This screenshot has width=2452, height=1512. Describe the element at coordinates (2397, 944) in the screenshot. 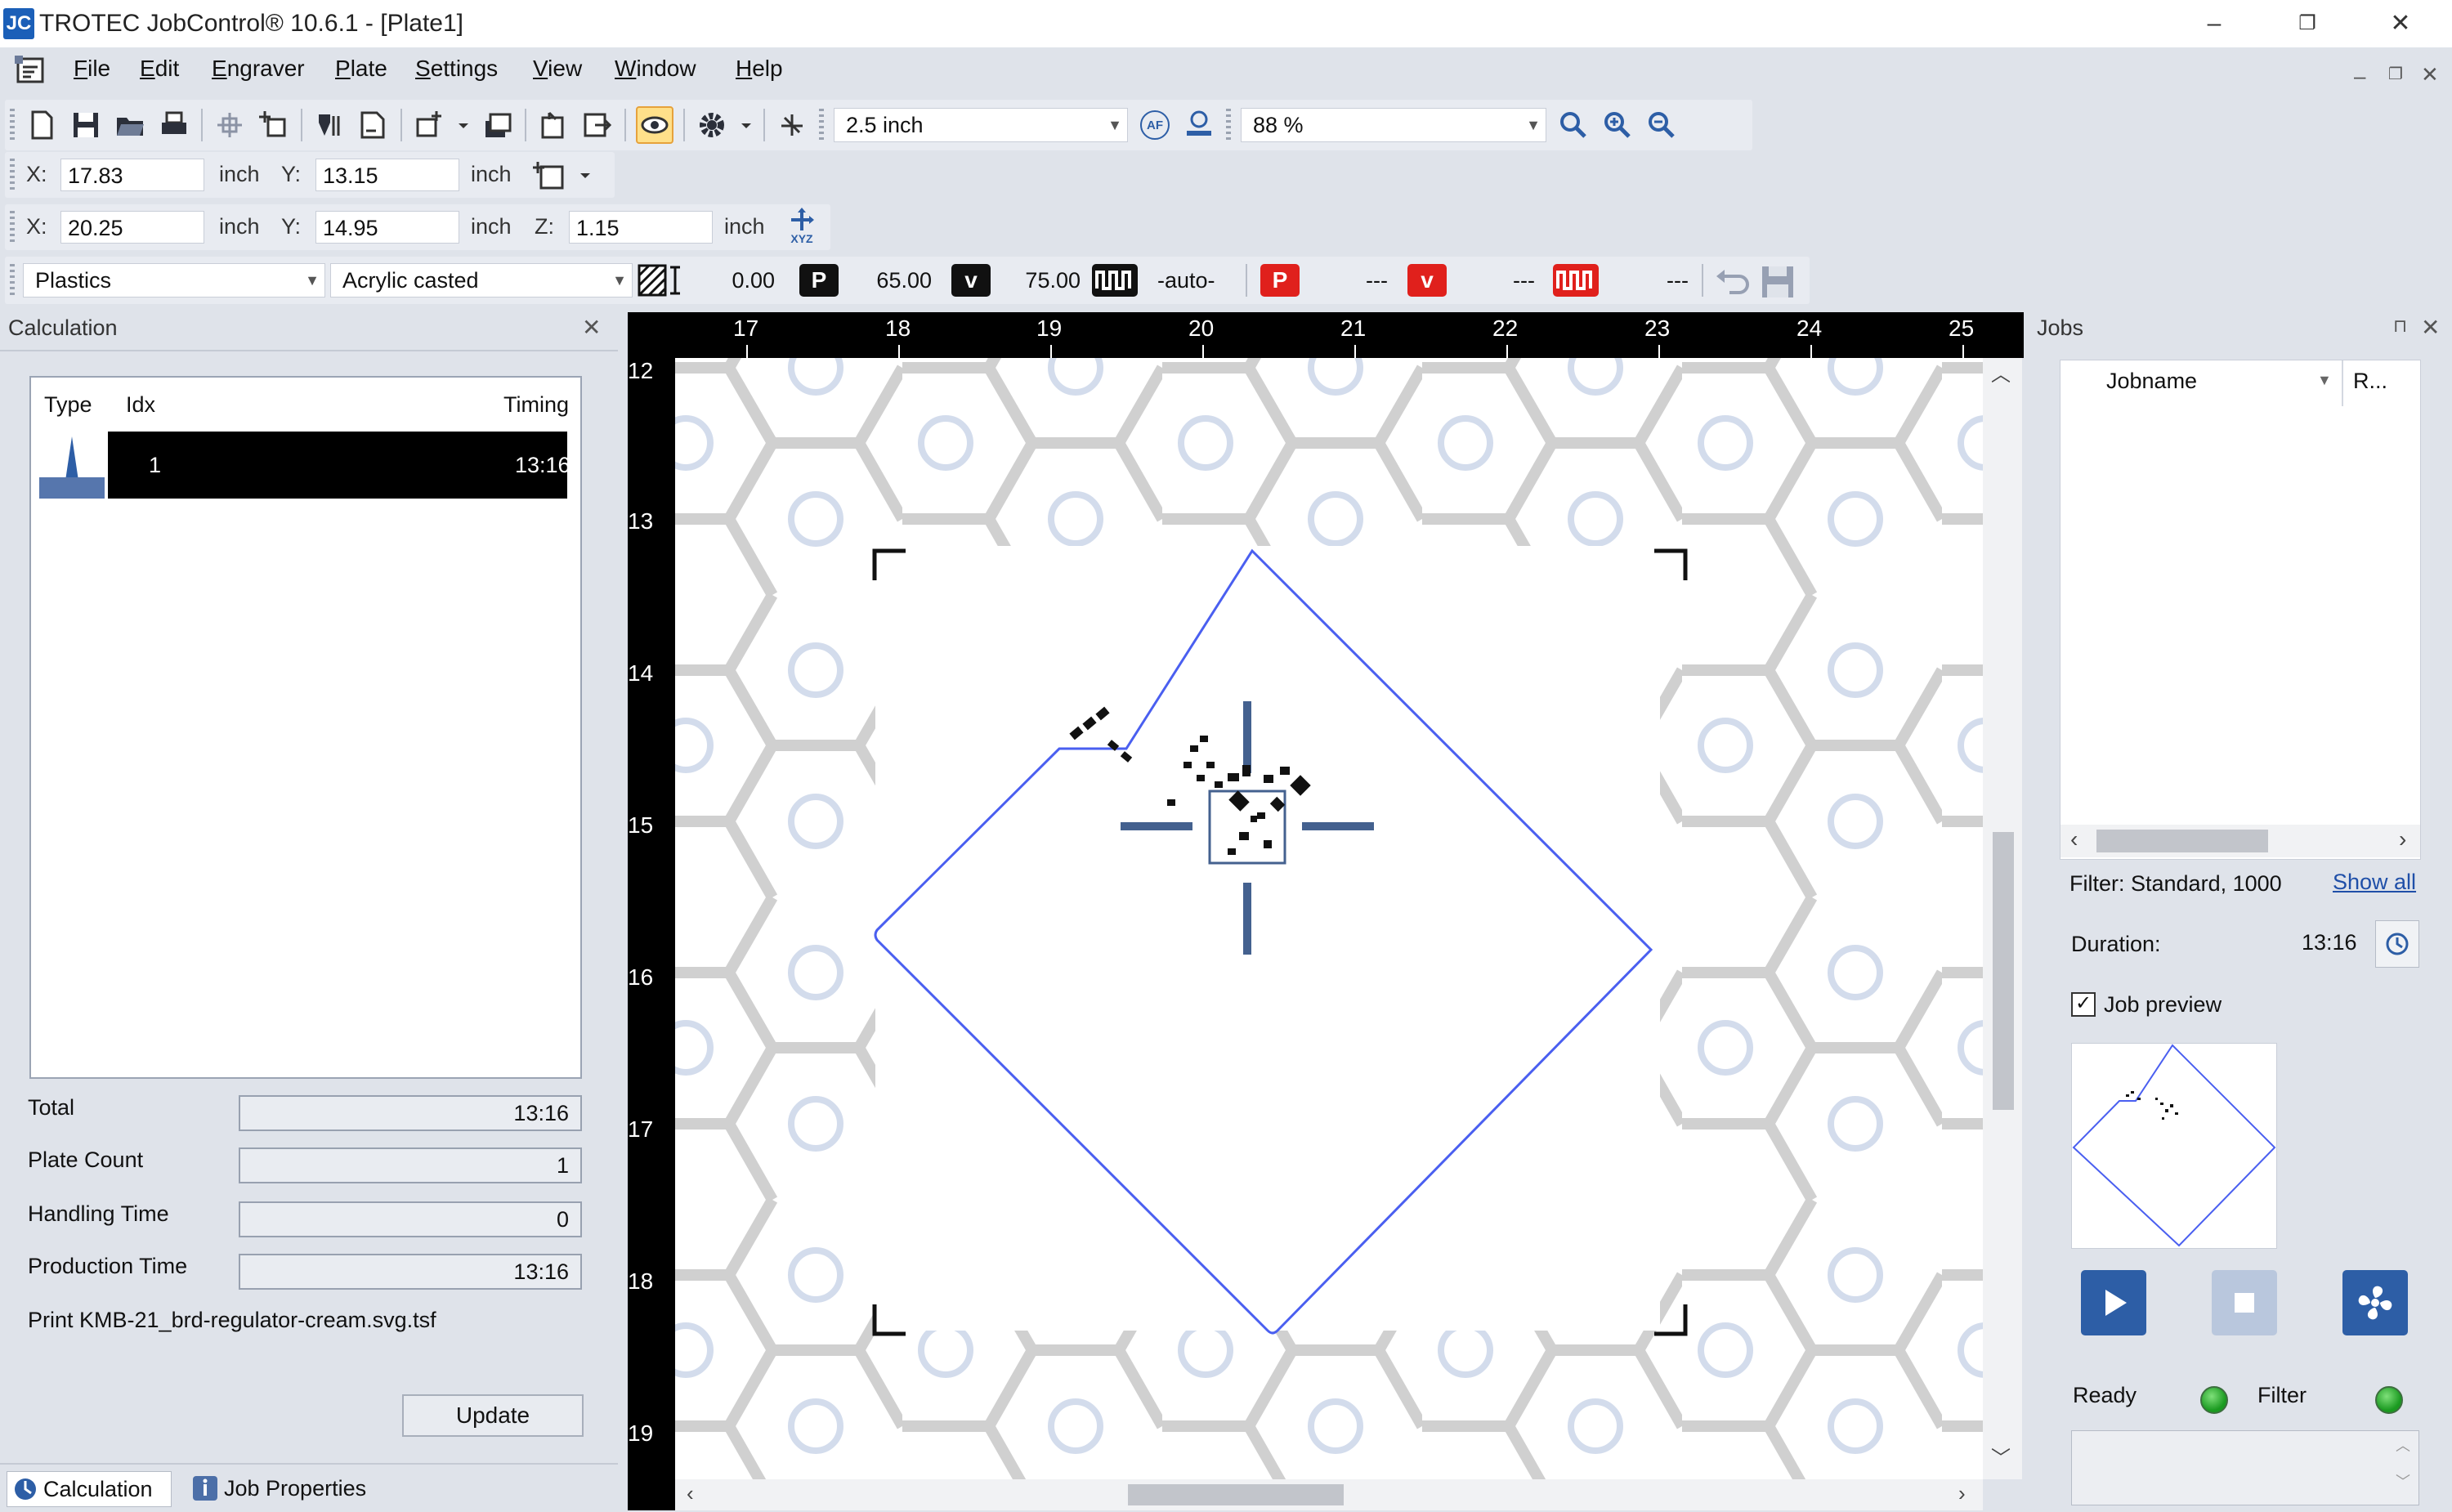

I see `duration-refresh-button` at that location.